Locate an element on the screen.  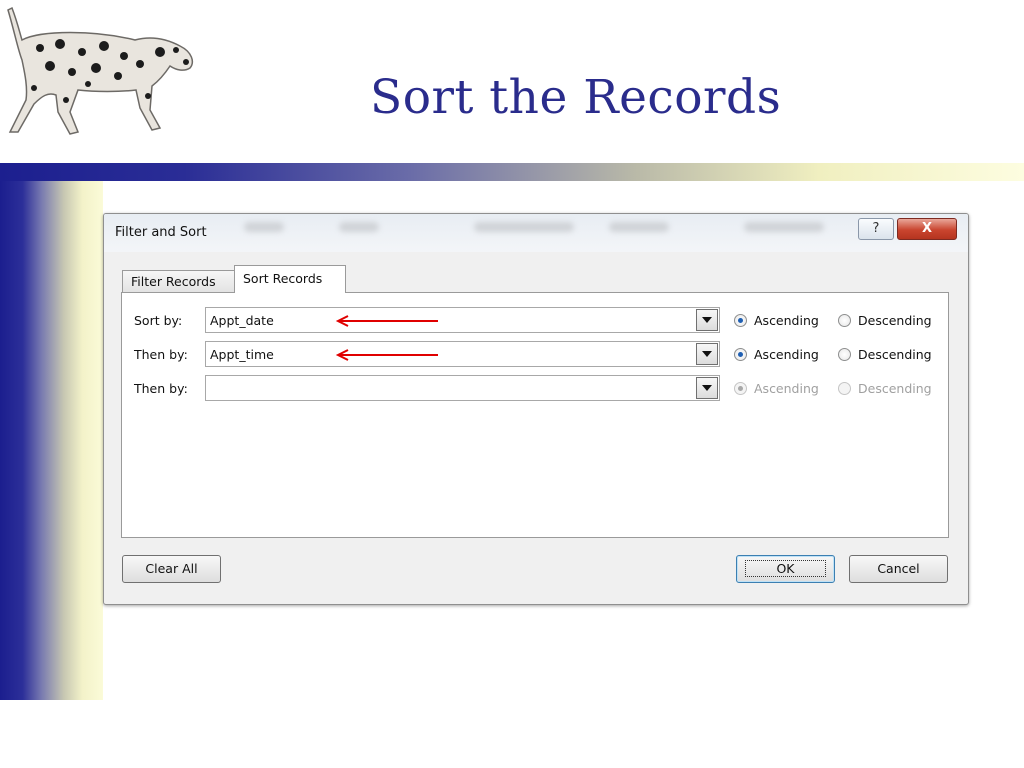
dalmatian-image is located at coordinates (100, 70).